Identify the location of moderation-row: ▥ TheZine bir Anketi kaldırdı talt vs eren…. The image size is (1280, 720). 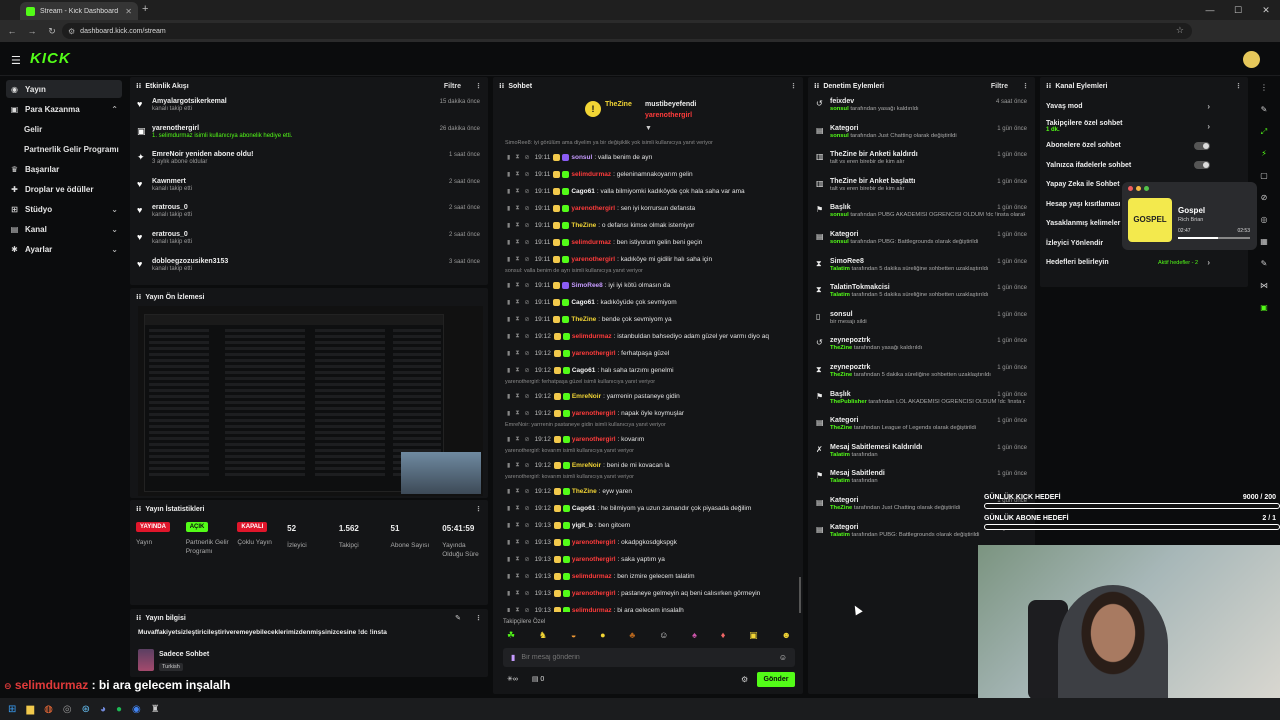
(921, 161).